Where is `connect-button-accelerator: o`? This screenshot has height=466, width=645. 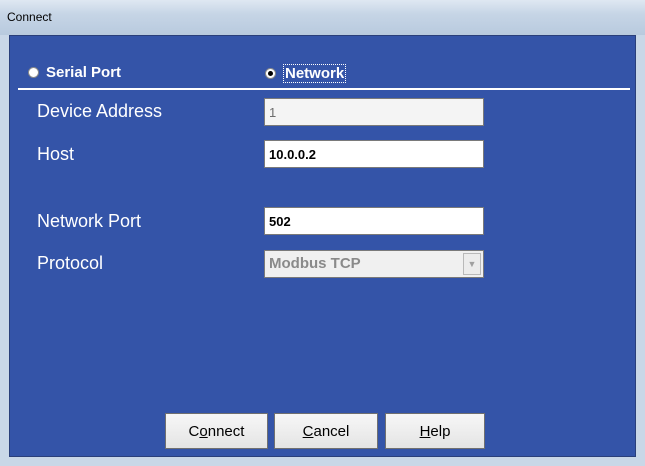 connect-button-accelerator: o is located at coordinates (203, 431).